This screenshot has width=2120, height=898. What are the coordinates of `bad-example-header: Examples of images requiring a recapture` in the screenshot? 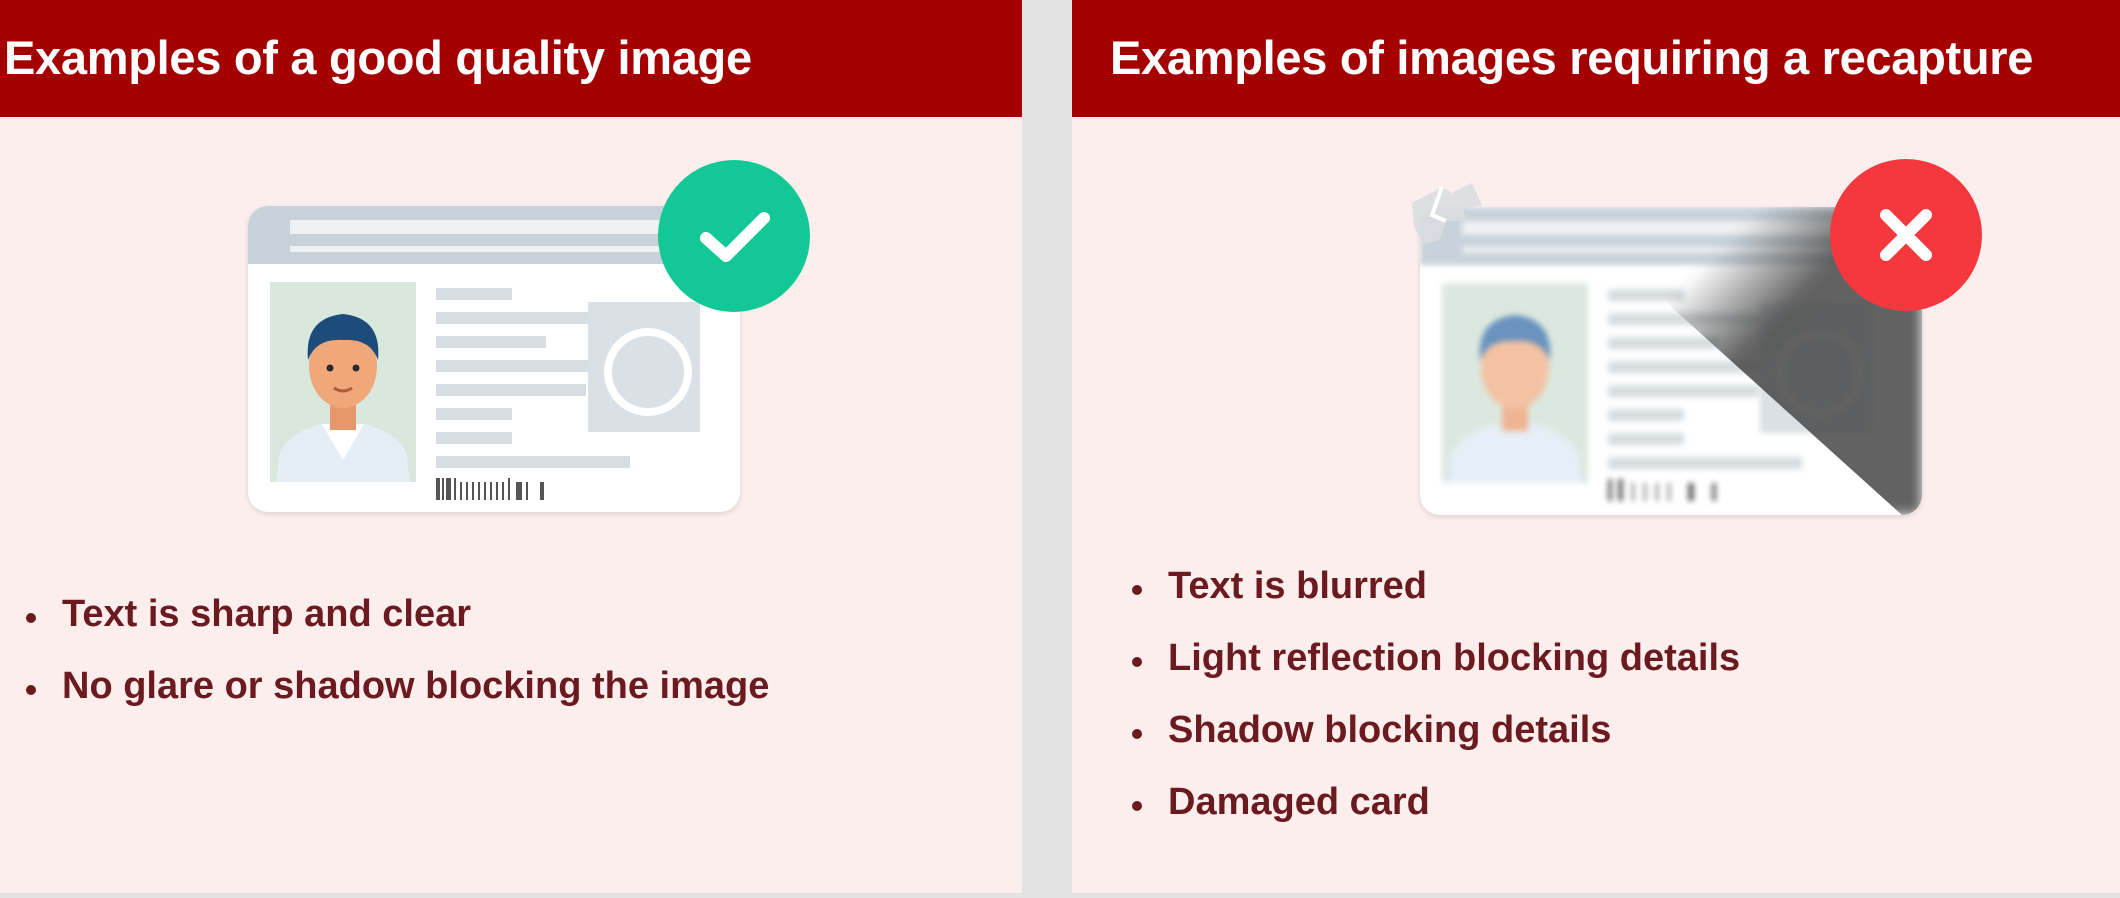 It's located at (1596, 58).